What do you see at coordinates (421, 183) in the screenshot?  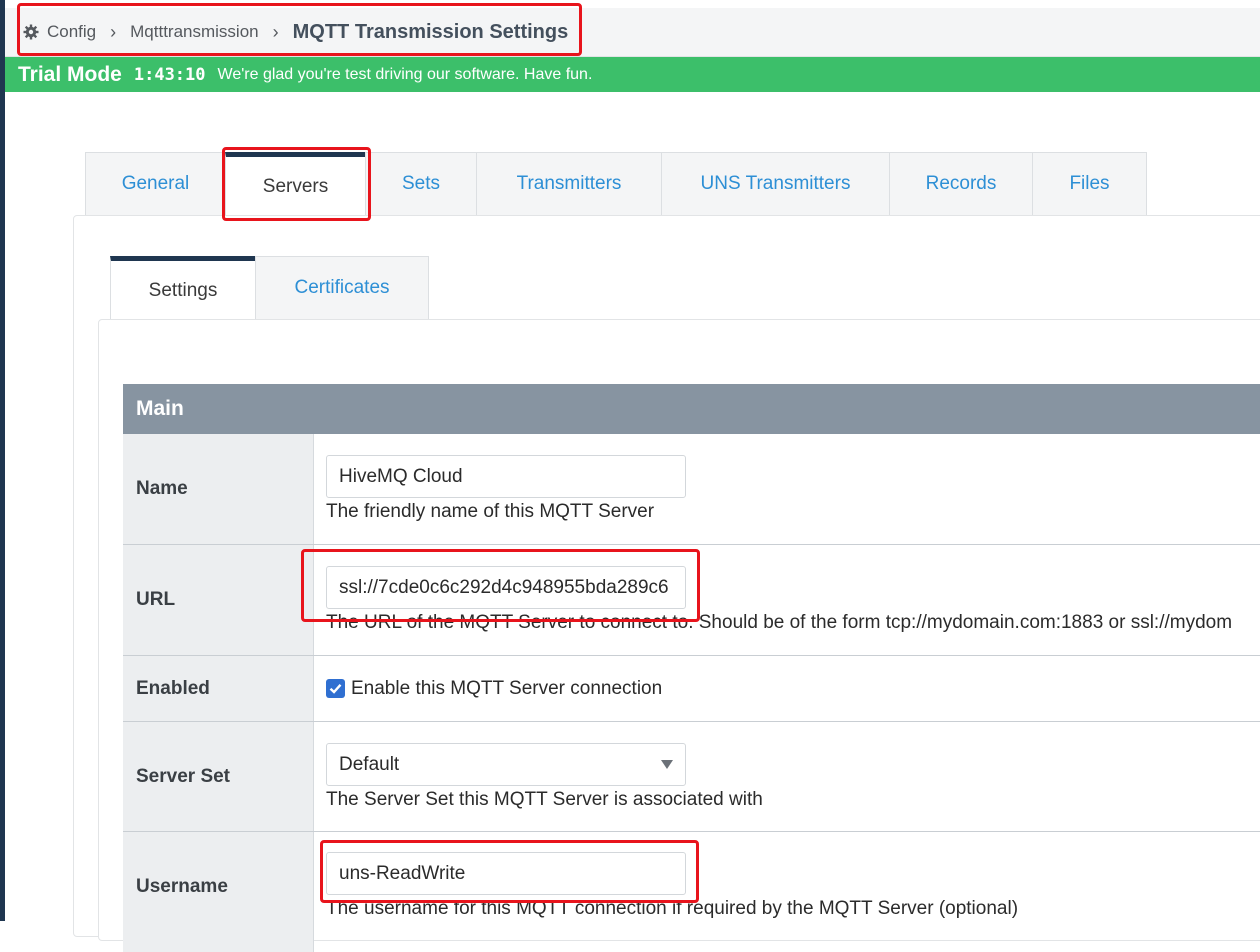 I see `tab-sets: Sets` at bounding box center [421, 183].